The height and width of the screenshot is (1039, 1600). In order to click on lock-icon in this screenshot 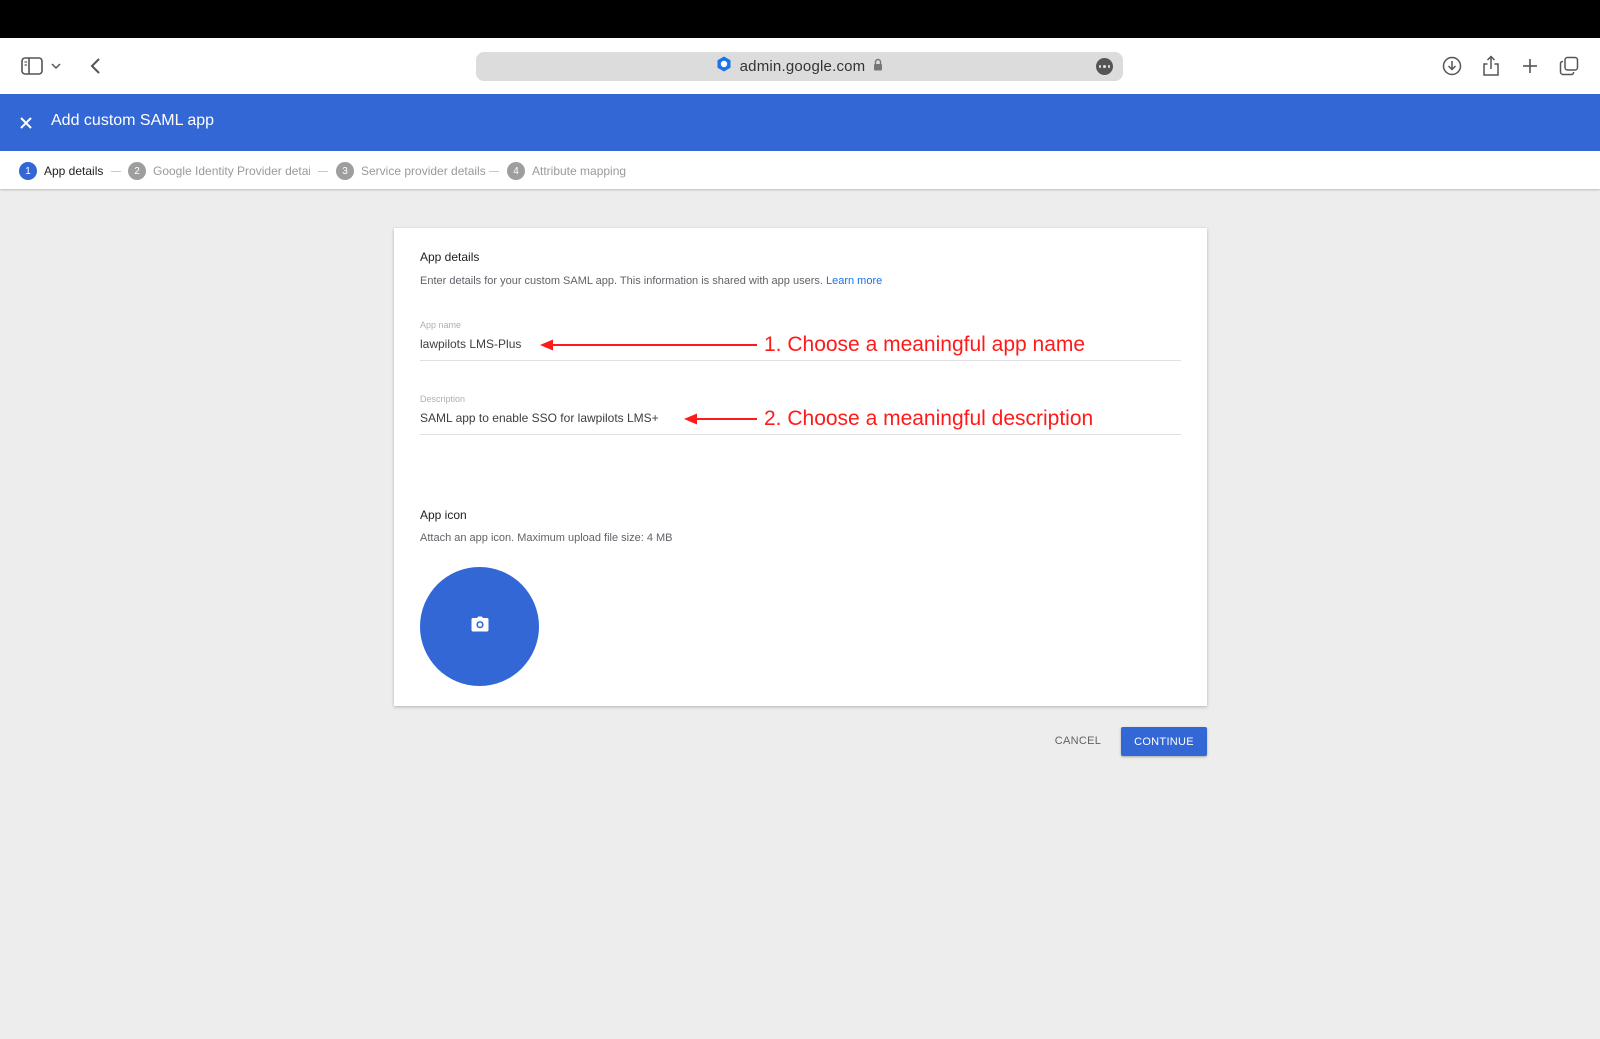, I will do `click(878, 67)`.